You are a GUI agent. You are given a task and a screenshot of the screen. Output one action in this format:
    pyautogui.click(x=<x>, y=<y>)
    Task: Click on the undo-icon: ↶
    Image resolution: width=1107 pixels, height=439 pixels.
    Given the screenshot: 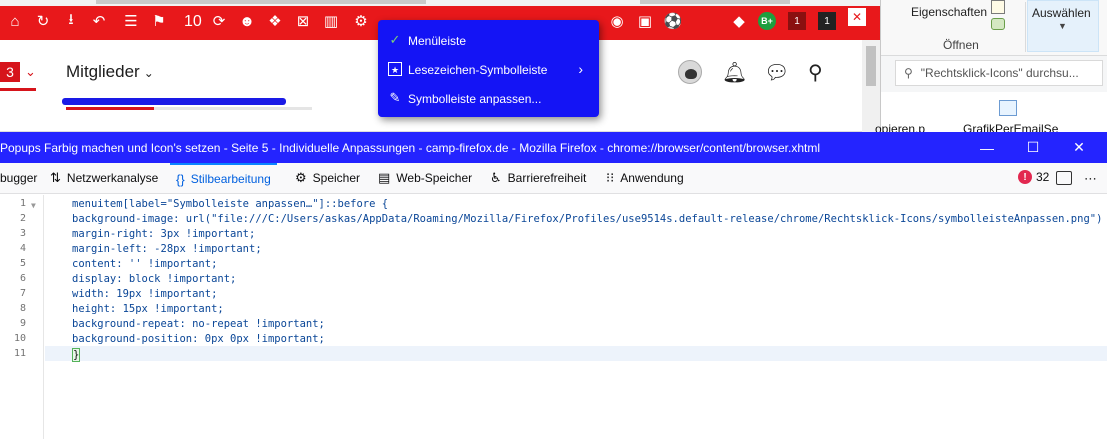 What is the action you would take?
    pyautogui.click(x=99, y=21)
    